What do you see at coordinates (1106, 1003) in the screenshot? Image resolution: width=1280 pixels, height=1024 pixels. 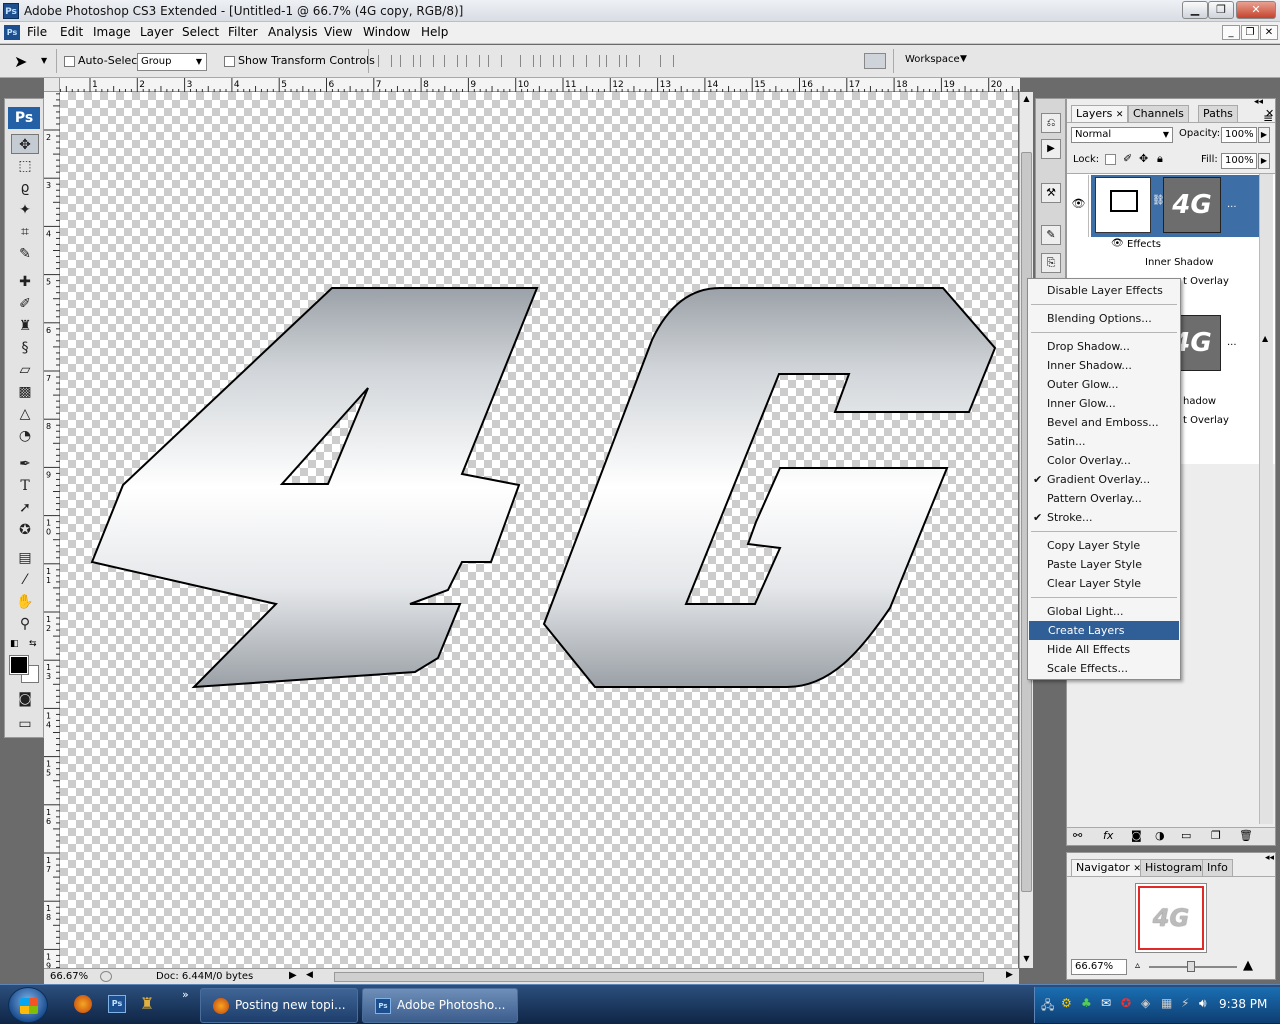 I see `tray-app2-icon: ✉` at bounding box center [1106, 1003].